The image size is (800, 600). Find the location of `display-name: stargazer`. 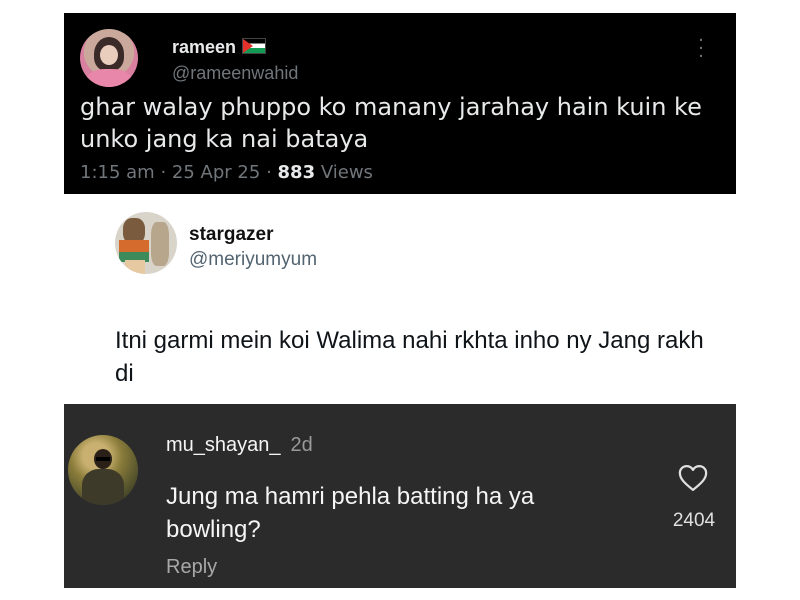

display-name: stargazer is located at coordinates (231, 235).